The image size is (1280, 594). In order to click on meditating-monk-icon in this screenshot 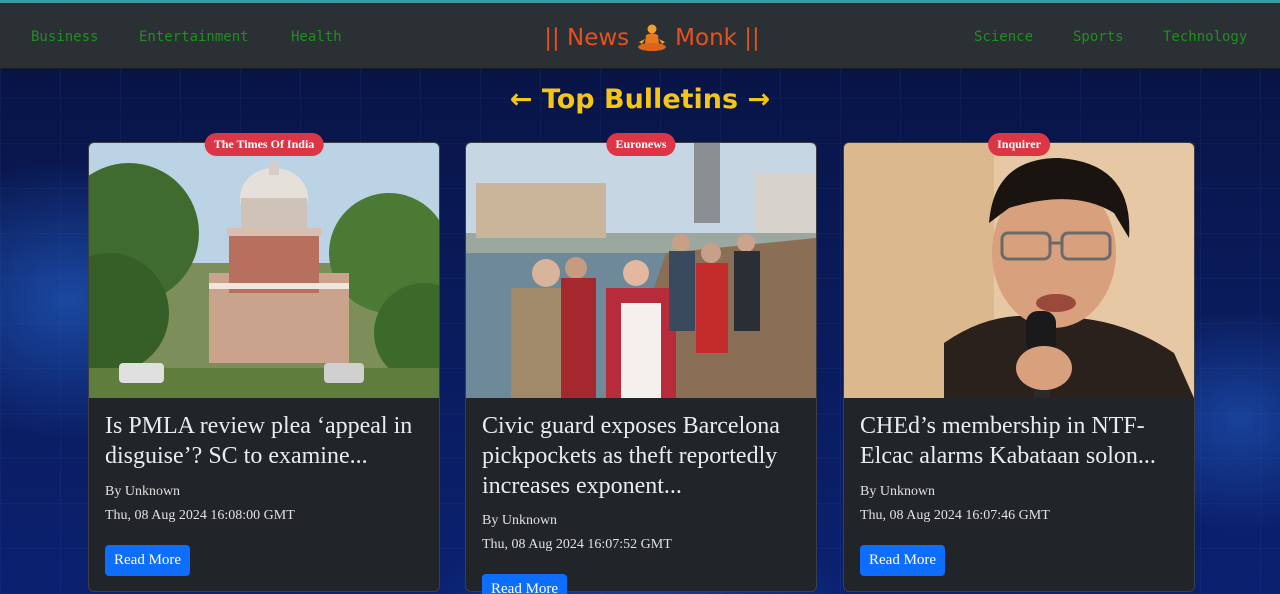, I will do `click(652, 38)`.